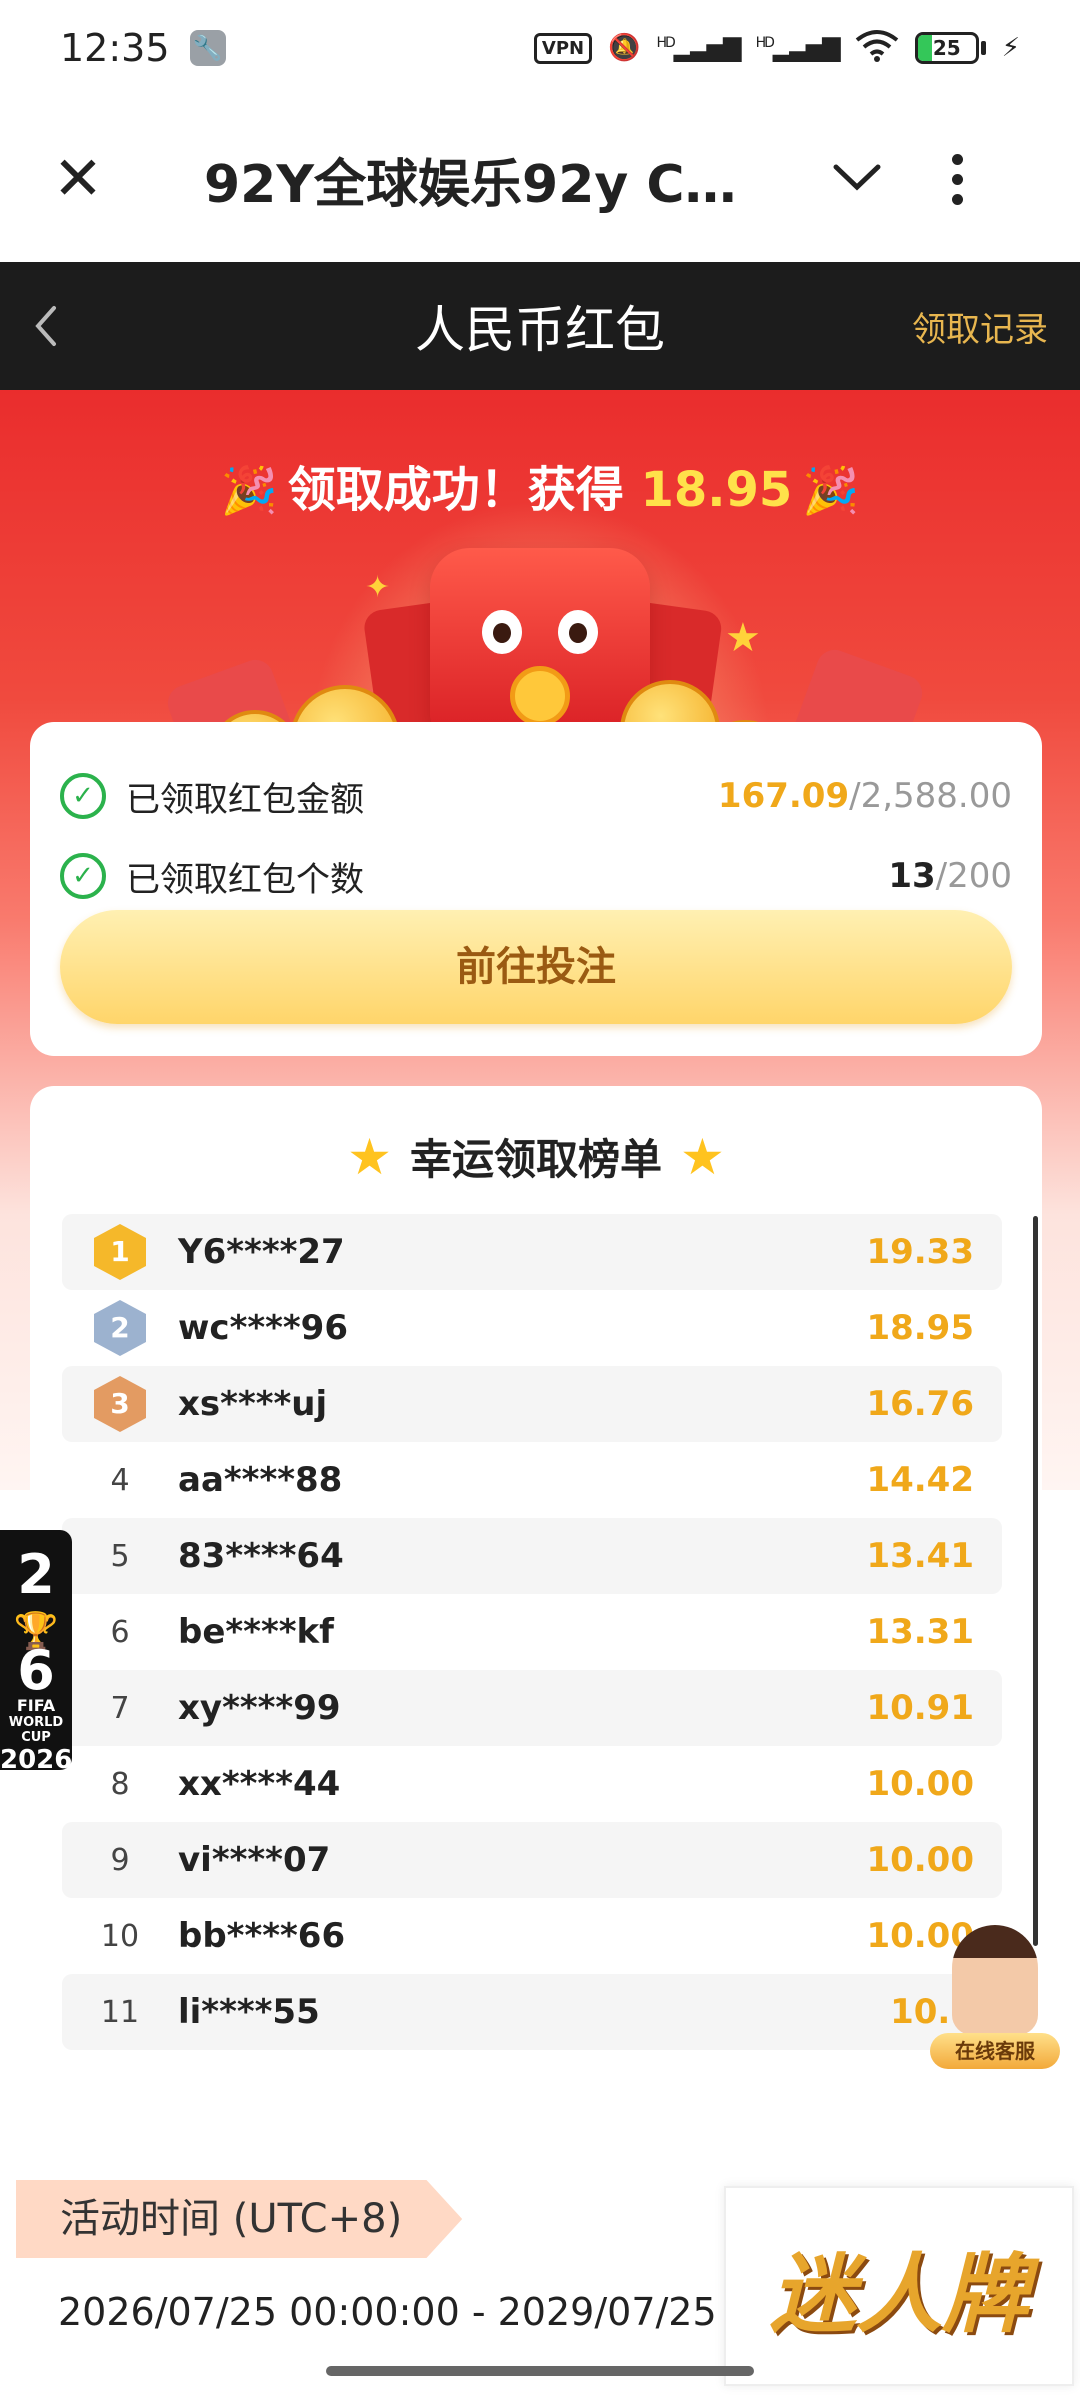  What do you see at coordinates (698, 48) in the screenshot?
I see `signal-icon: HD▂▃▅▇` at bounding box center [698, 48].